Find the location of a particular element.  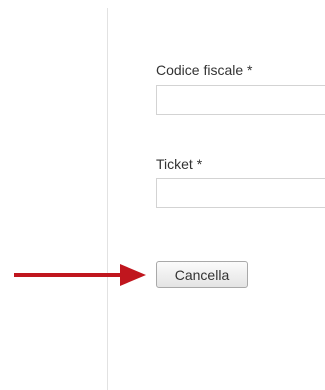

ticket-label: Ticket * is located at coordinates (179, 164).